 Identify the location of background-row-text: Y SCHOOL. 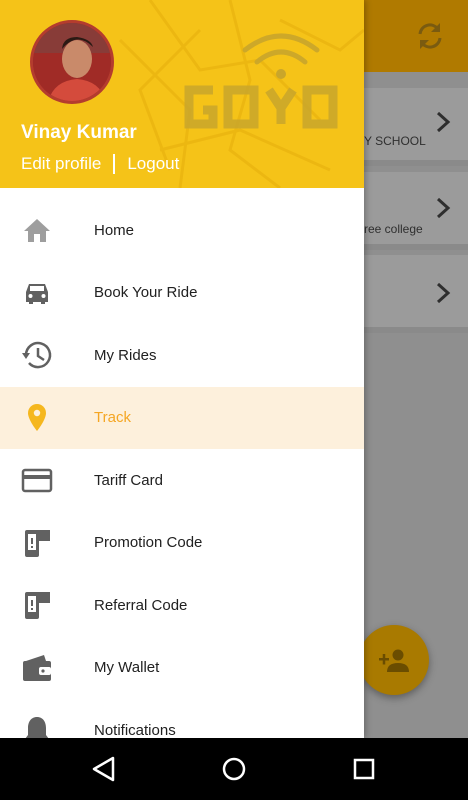
(395, 141).